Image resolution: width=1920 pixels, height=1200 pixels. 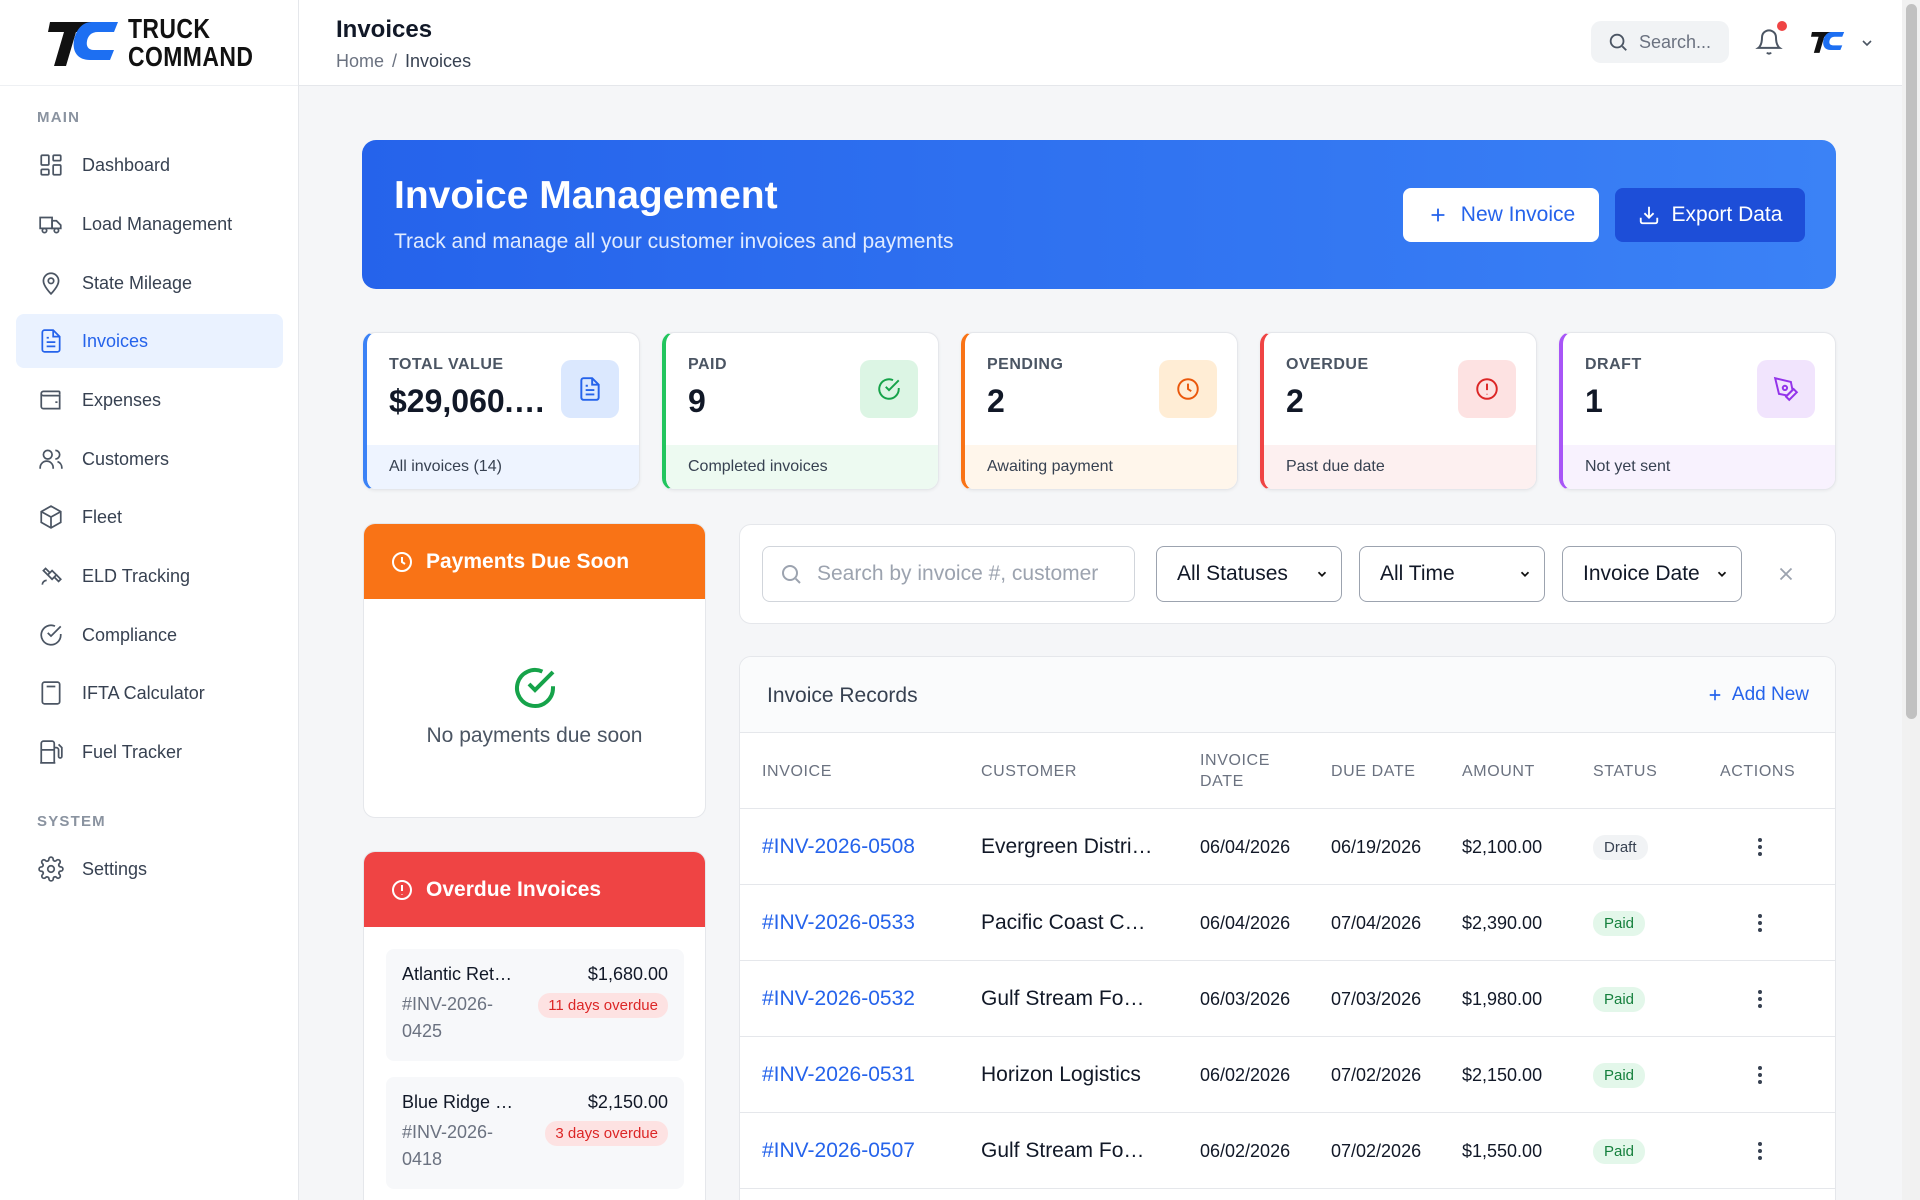 What do you see at coordinates (1502, 998) in the screenshot?
I see `amount-cell: $1,980.00` at bounding box center [1502, 998].